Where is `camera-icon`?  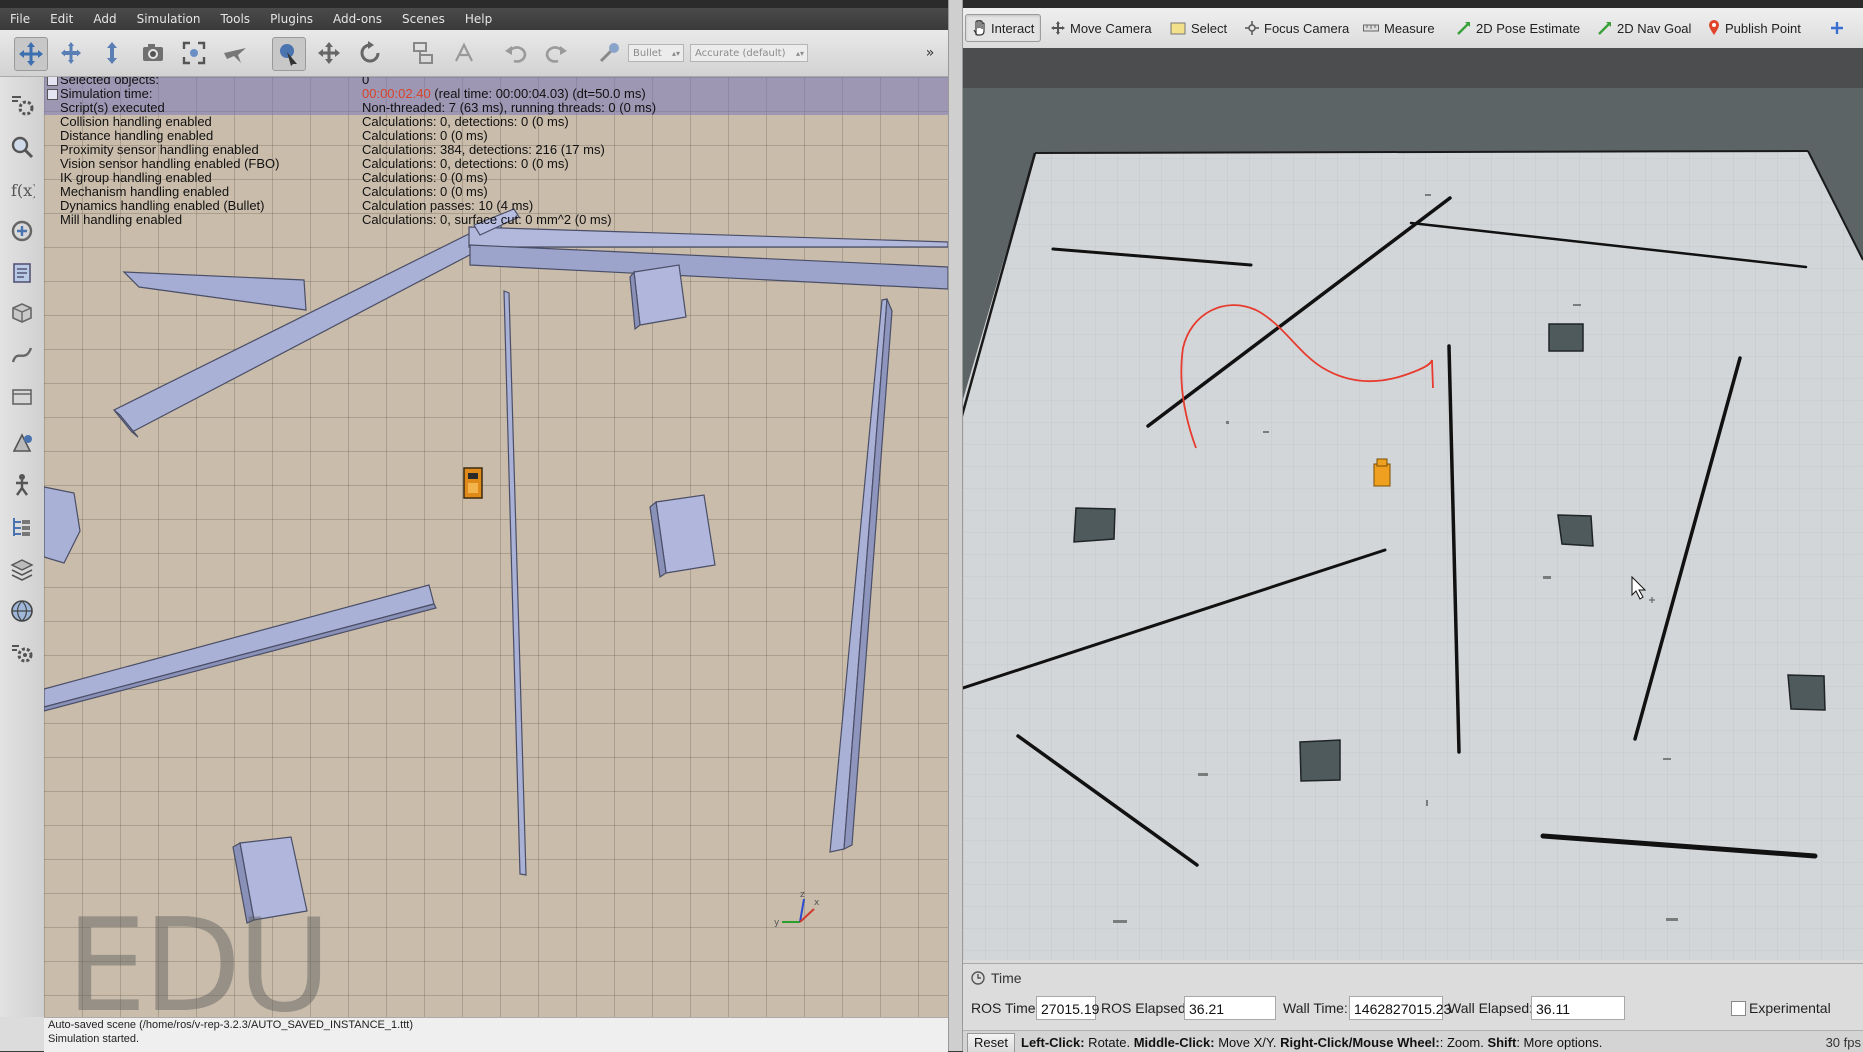
camera-icon is located at coordinates (153, 53).